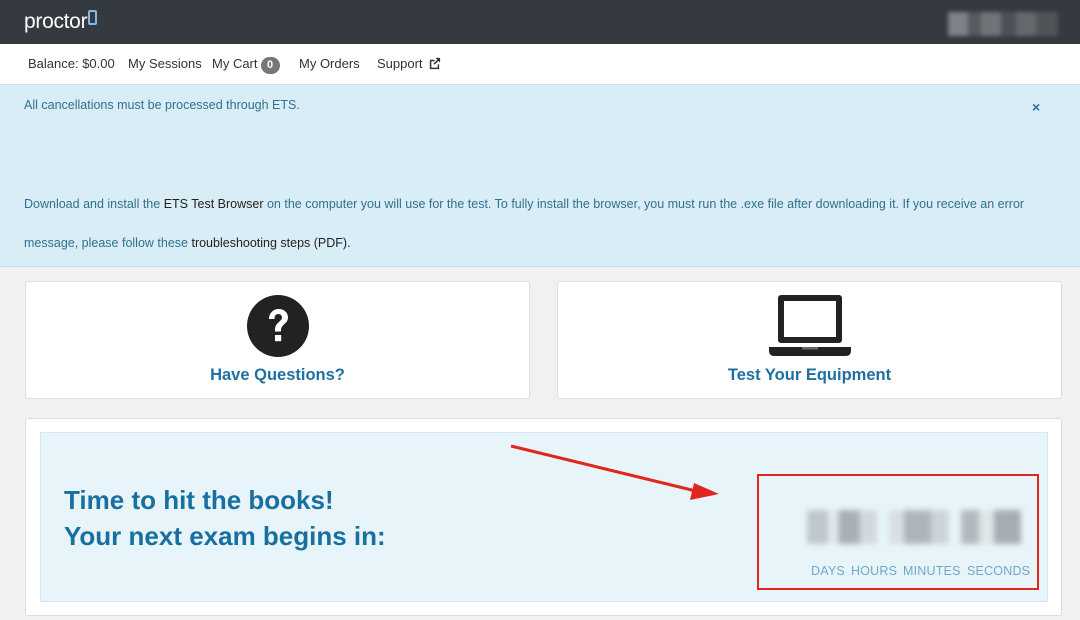  Describe the element at coordinates (999, 571) in the screenshot. I see `seconds-label: SECONDS` at that location.